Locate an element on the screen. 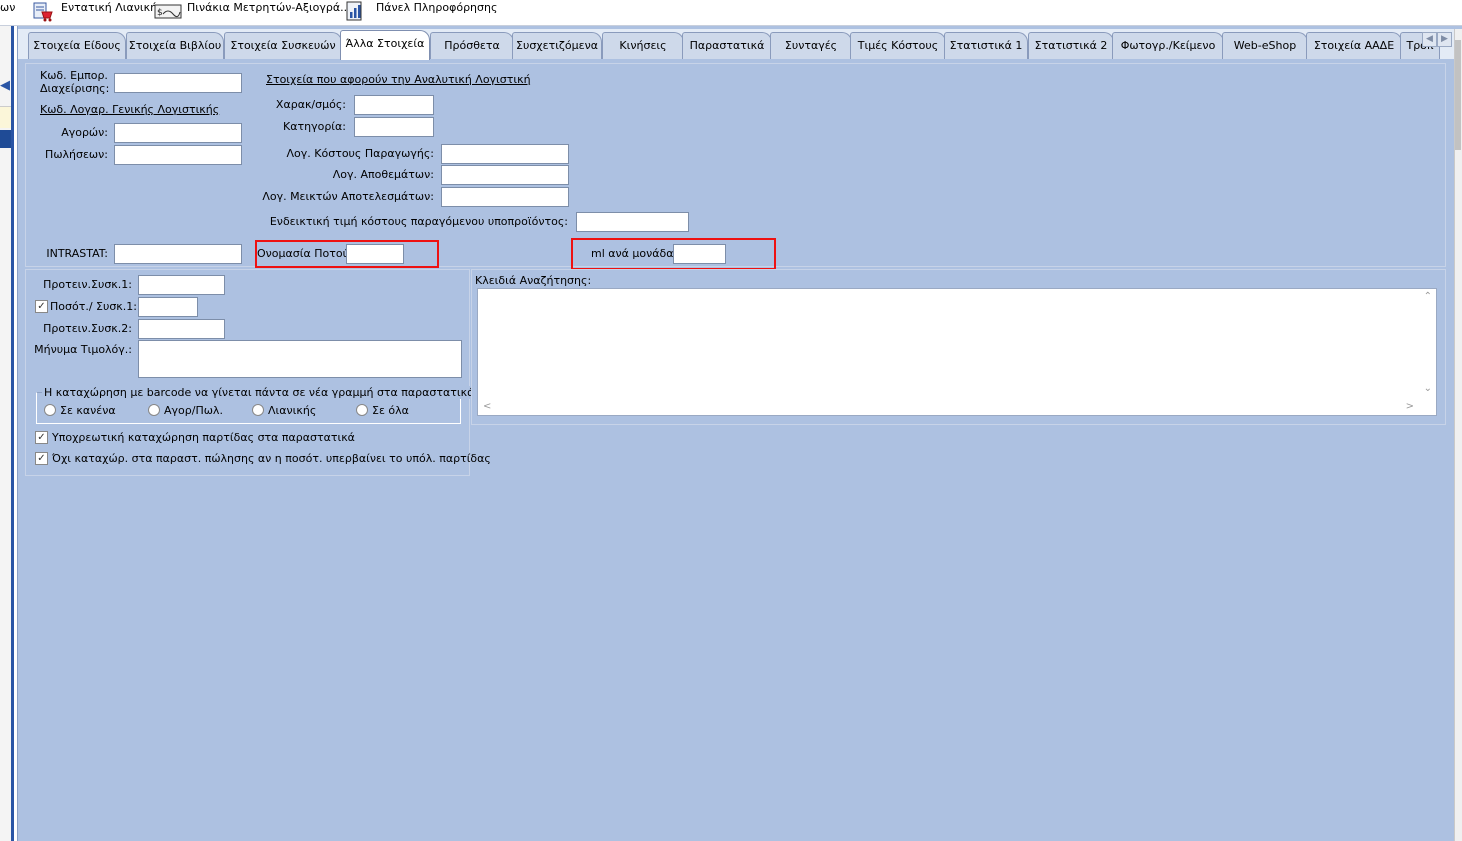  tab-label: Παραστατικά is located at coordinates (727, 45).